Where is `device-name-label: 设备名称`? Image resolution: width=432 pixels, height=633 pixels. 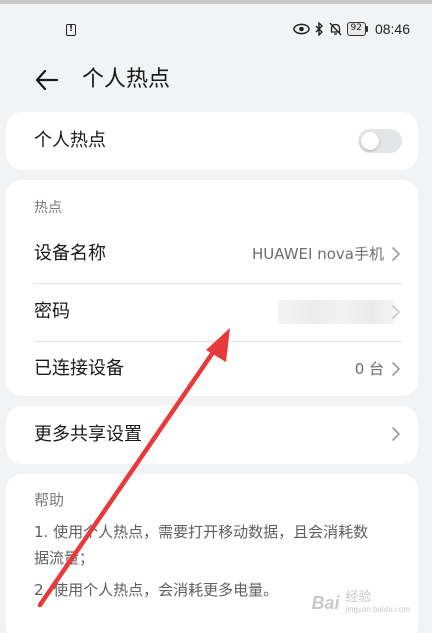
device-name-label: 设备名称 is located at coordinates (70, 253).